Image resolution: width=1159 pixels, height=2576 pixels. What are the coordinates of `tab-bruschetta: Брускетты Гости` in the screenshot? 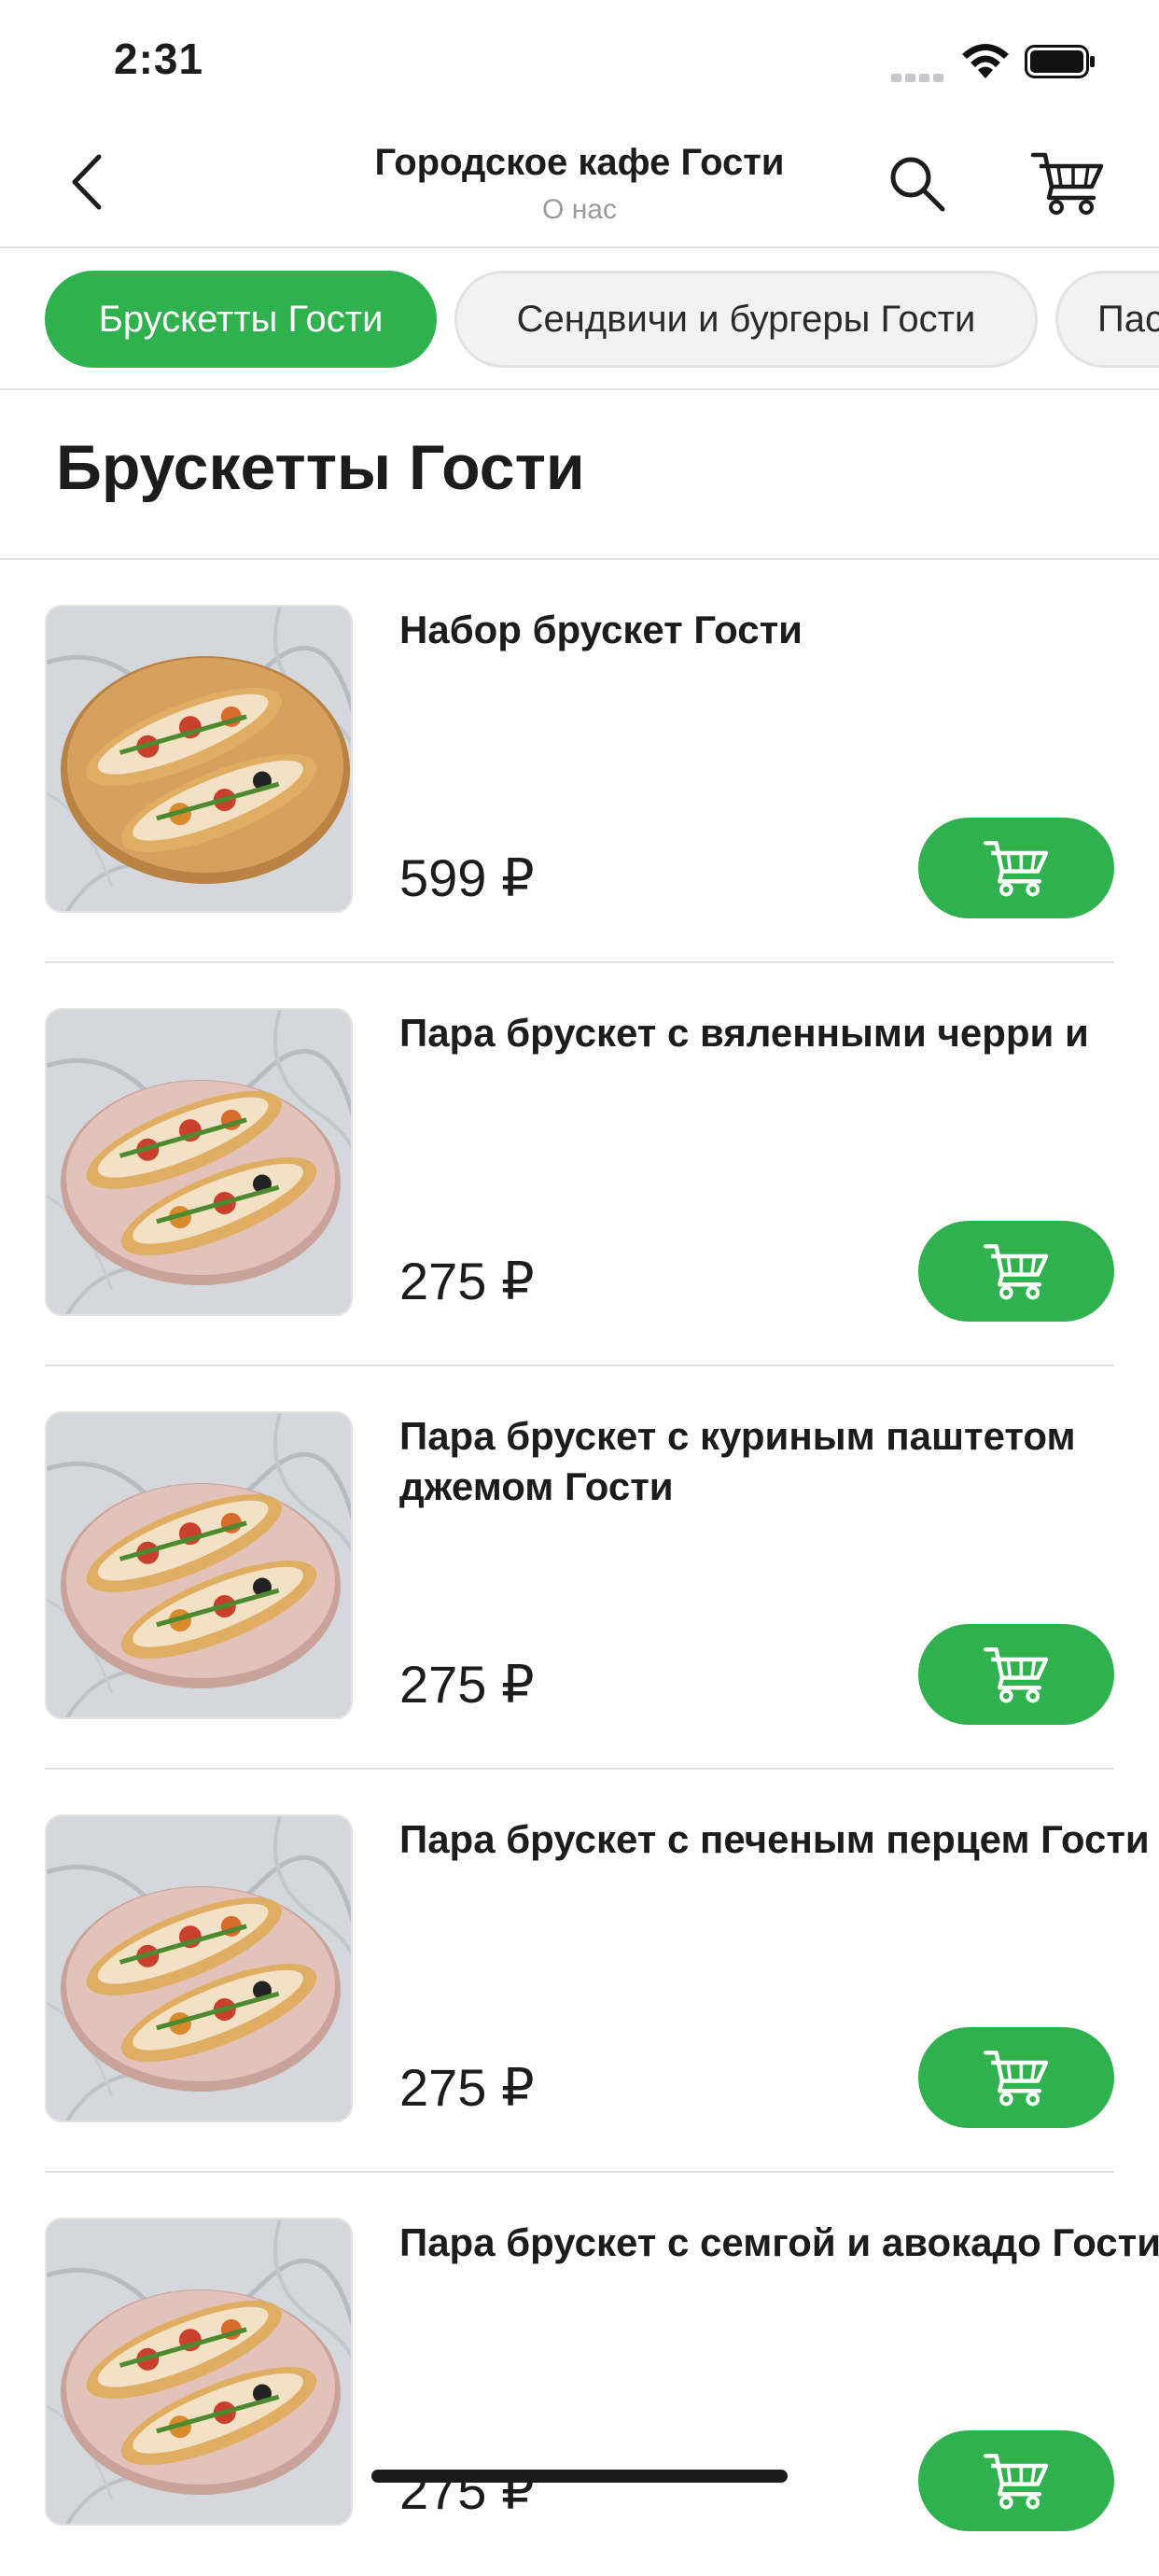 It's located at (241, 319).